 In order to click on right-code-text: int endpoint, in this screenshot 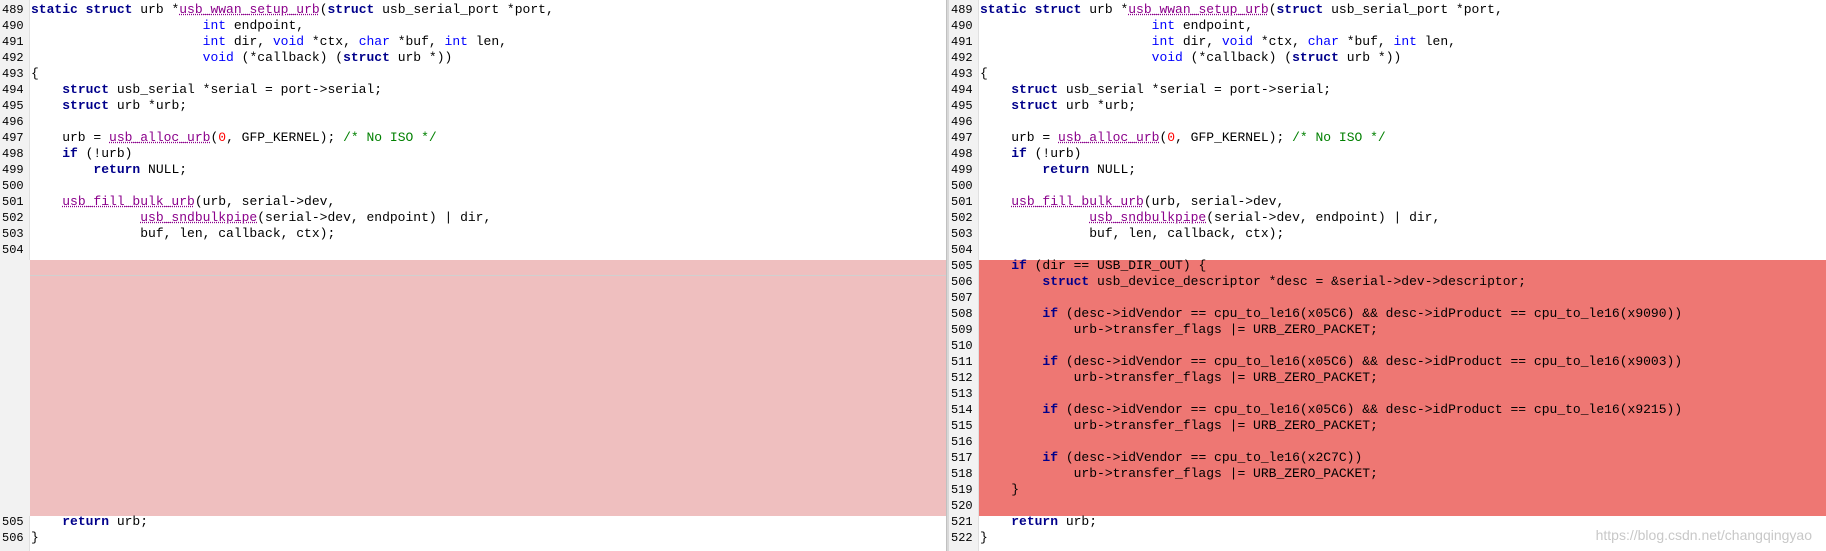, I will do `click(1202, 25)`.